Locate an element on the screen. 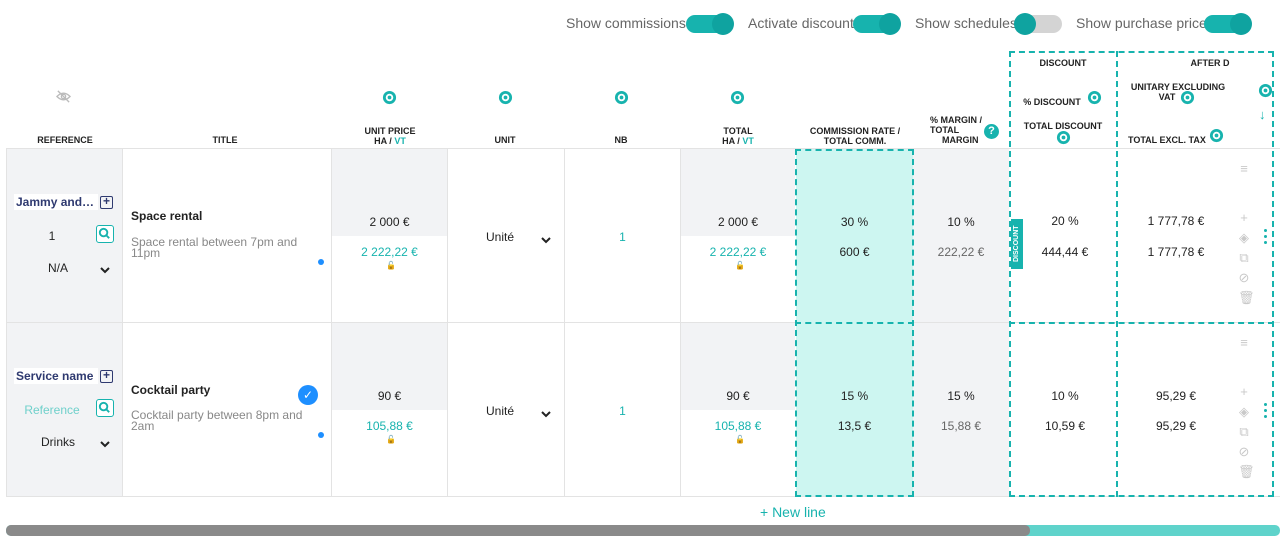 The image size is (1280, 536). eye-hidden-icon is located at coordinates (63, 96).